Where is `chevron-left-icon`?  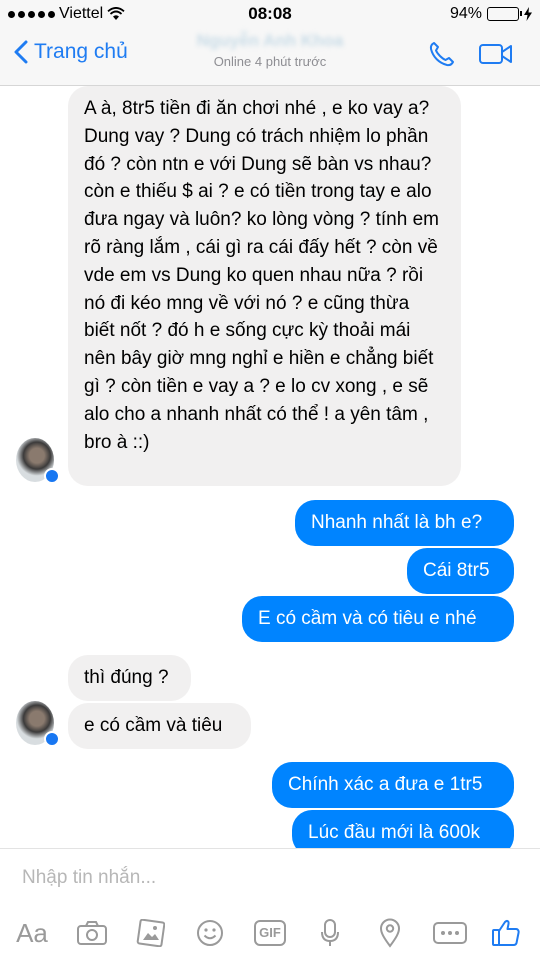 chevron-left-icon is located at coordinates (21, 52).